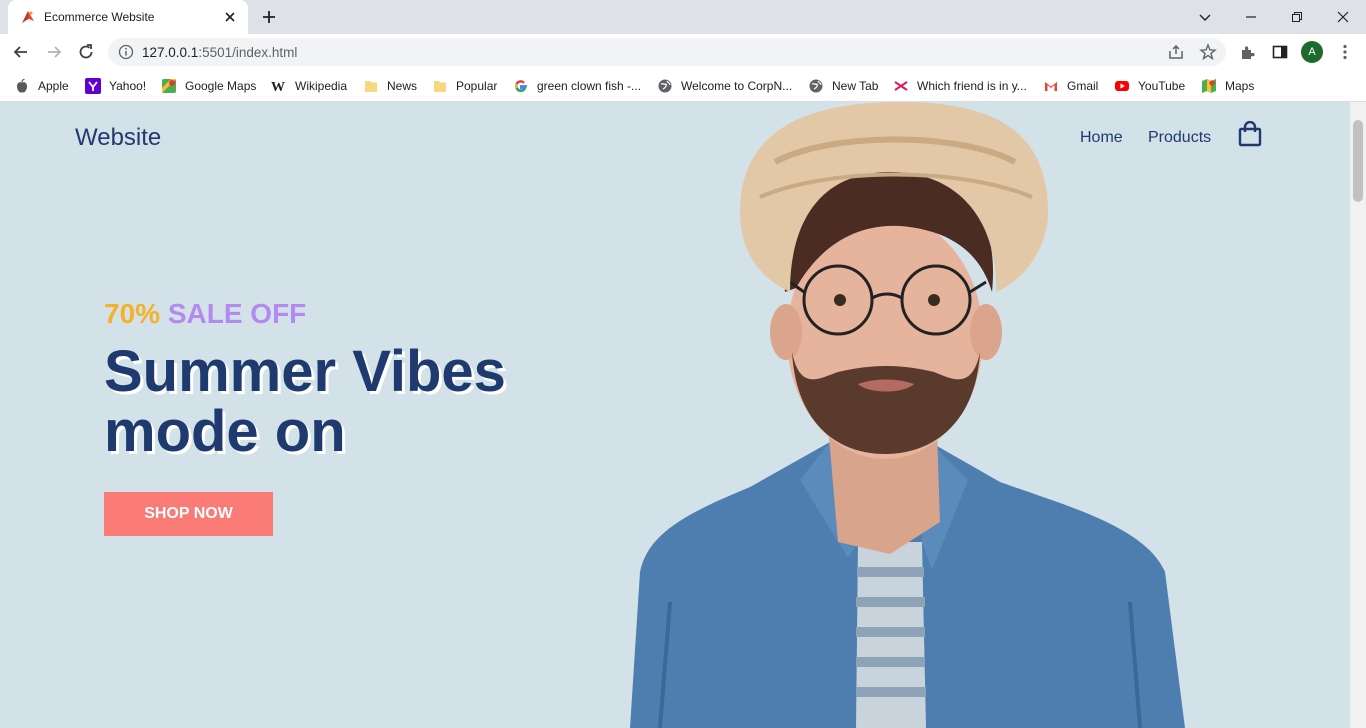  I want to click on tab-search-button, so click(1205, 17).